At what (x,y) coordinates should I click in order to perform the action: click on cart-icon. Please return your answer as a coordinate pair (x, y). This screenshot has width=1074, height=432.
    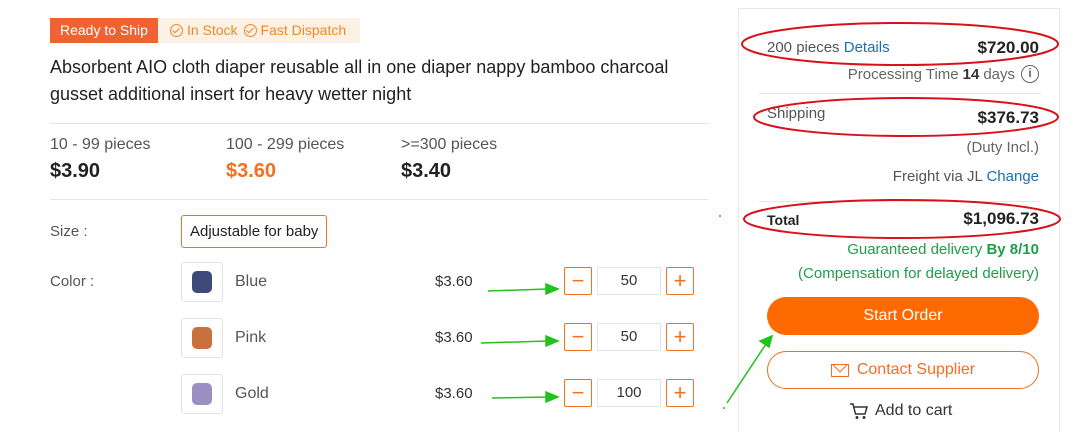
    Looking at the image, I should click on (859, 411).